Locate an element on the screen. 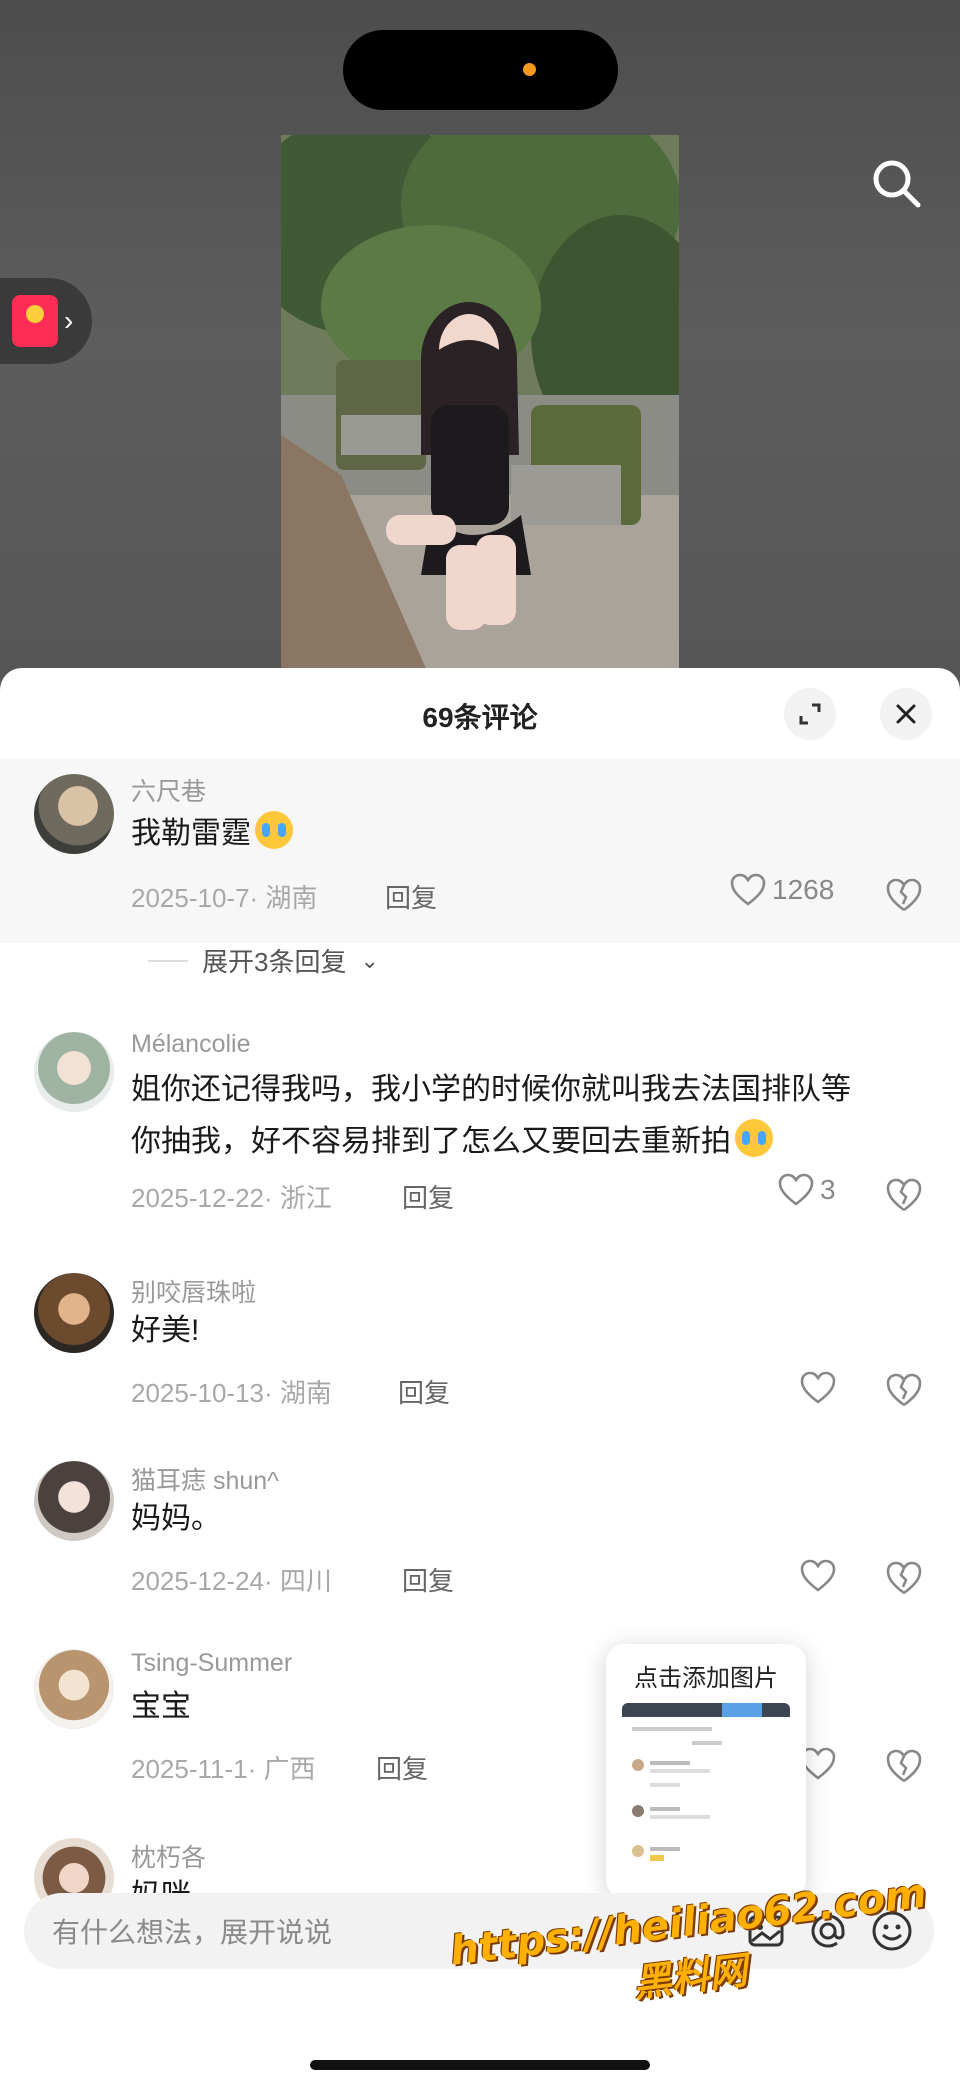  sheet-header: 69条评论 is located at coordinates (480, 713).